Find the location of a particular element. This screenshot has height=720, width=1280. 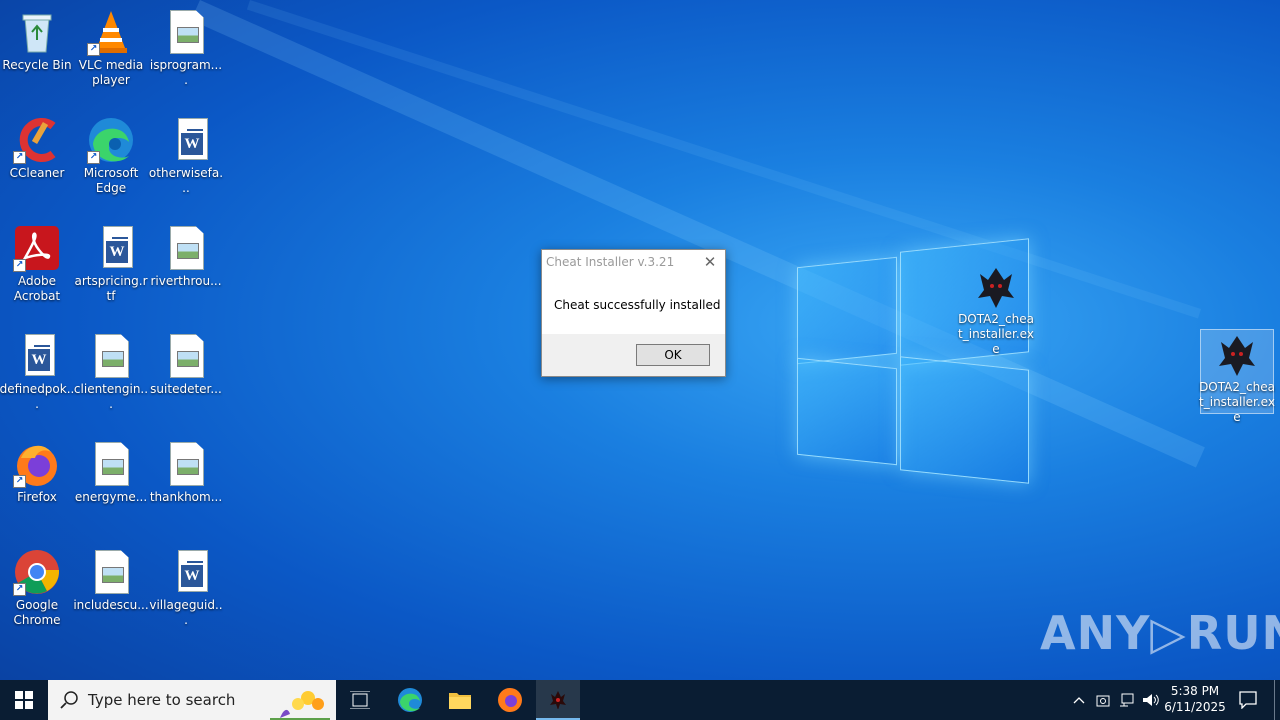

taskbar-edge-button is located at coordinates (410, 700).